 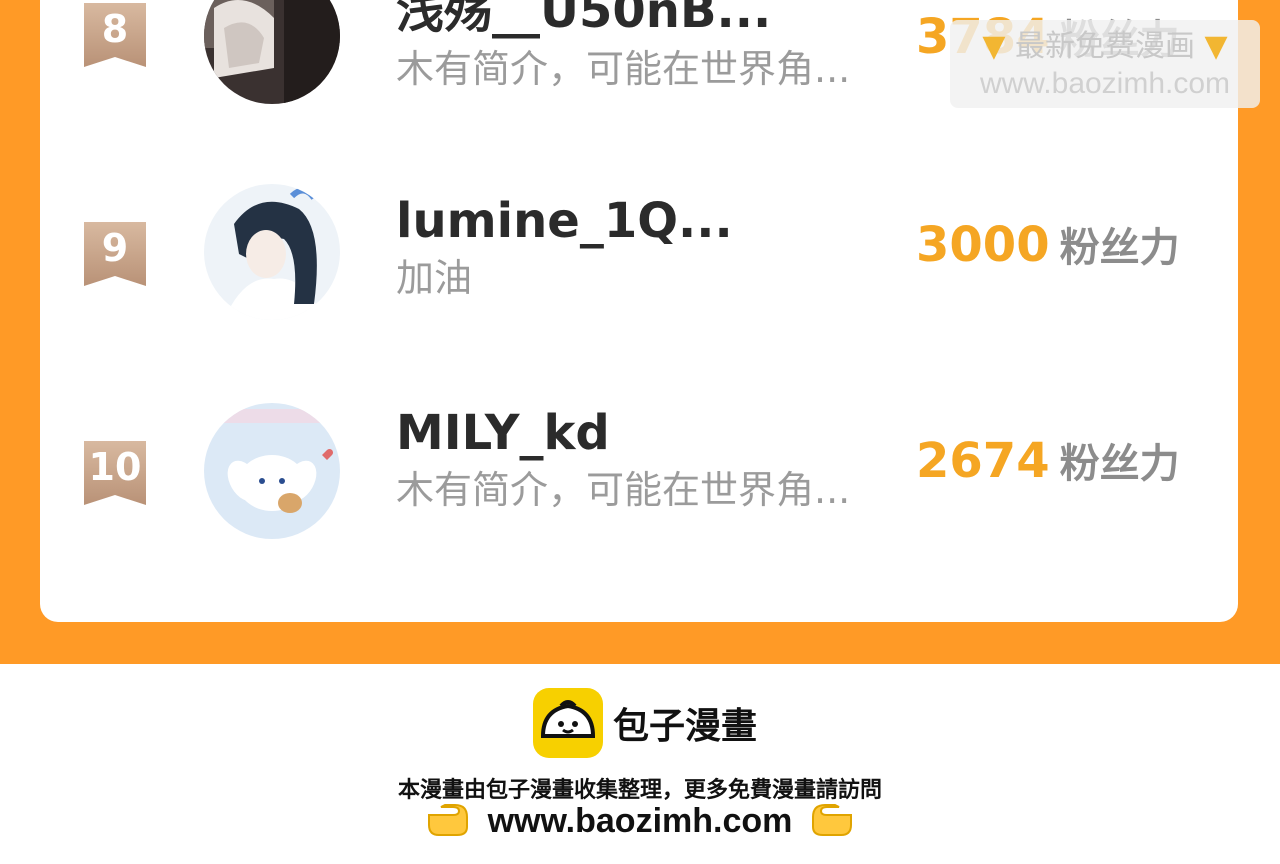 I want to click on hand-pointing-left-icon, so click(x=832, y=822).